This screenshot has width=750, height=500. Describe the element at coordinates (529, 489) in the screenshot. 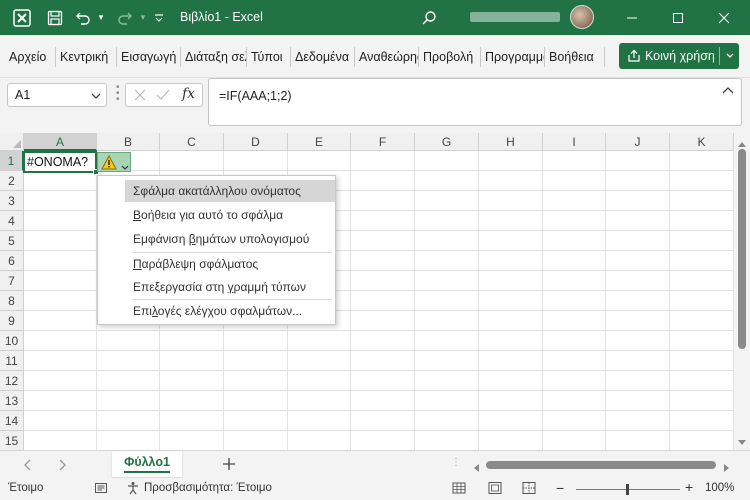

I see `page-break-preview-icon` at that location.